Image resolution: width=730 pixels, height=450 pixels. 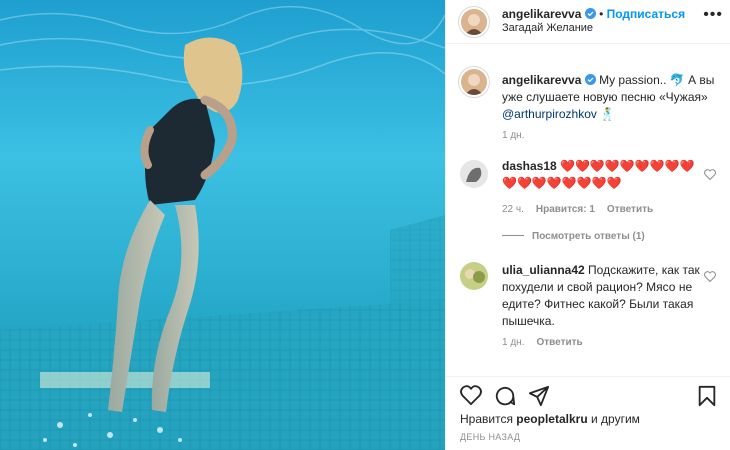 I want to click on caption-avatar, so click(x=474, y=82).